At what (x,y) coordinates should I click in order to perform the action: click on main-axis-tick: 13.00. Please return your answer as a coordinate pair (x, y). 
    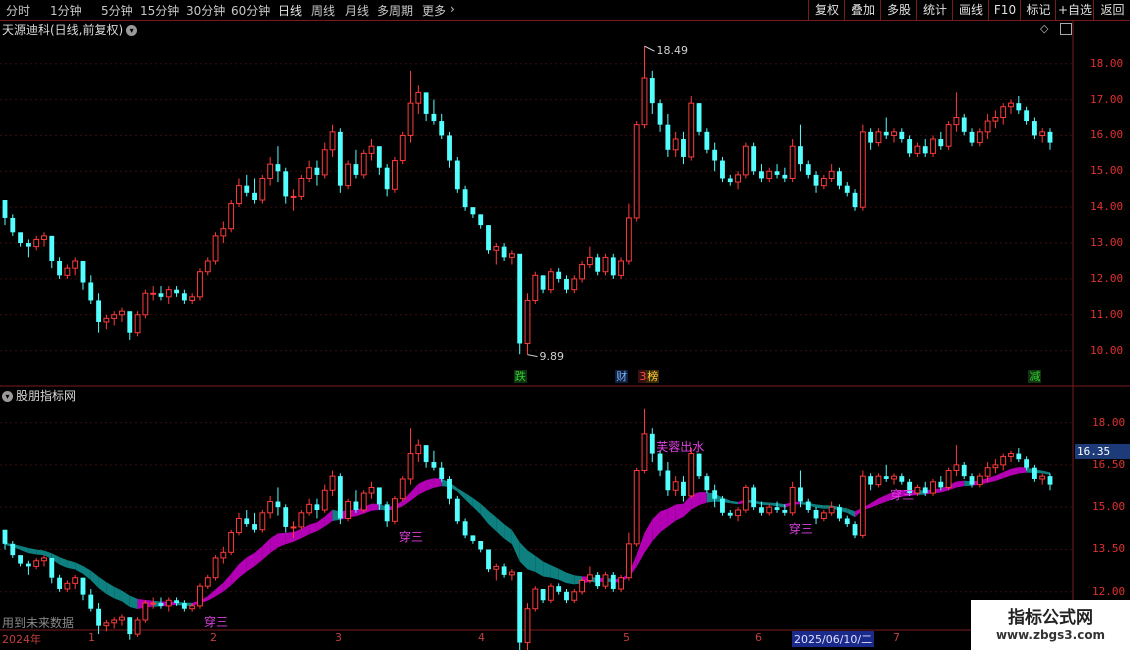
    Looking at the image, I should click on (1107, 243).